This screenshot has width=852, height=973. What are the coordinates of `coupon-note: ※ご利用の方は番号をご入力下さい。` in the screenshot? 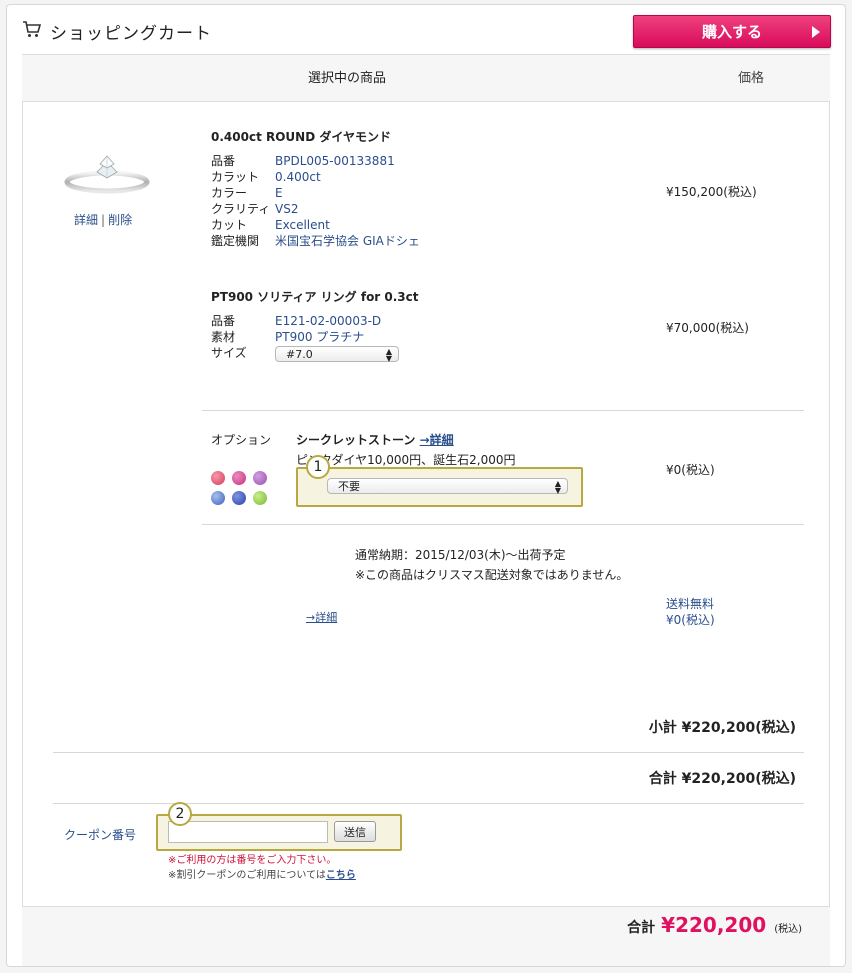 It's located at (252, 860).